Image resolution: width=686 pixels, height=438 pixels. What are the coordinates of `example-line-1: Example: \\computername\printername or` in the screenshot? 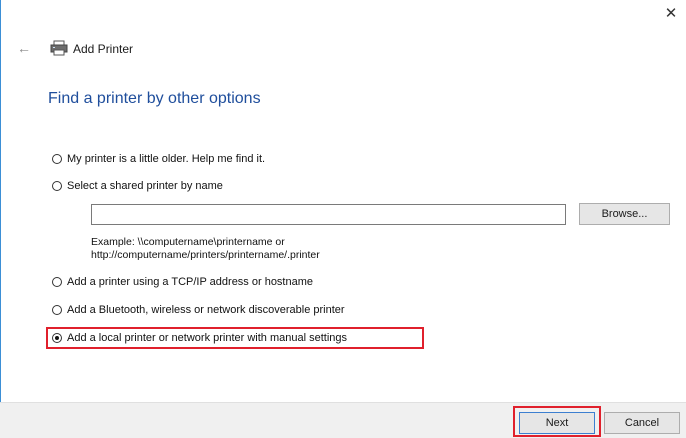 It's located at (188, 242).